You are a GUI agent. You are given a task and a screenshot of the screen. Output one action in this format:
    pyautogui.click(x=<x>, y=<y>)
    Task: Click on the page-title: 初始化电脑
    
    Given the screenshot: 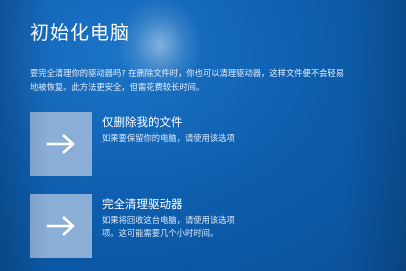 What is the action you would take?
    pyautogui.click(x=80, y=33)
    